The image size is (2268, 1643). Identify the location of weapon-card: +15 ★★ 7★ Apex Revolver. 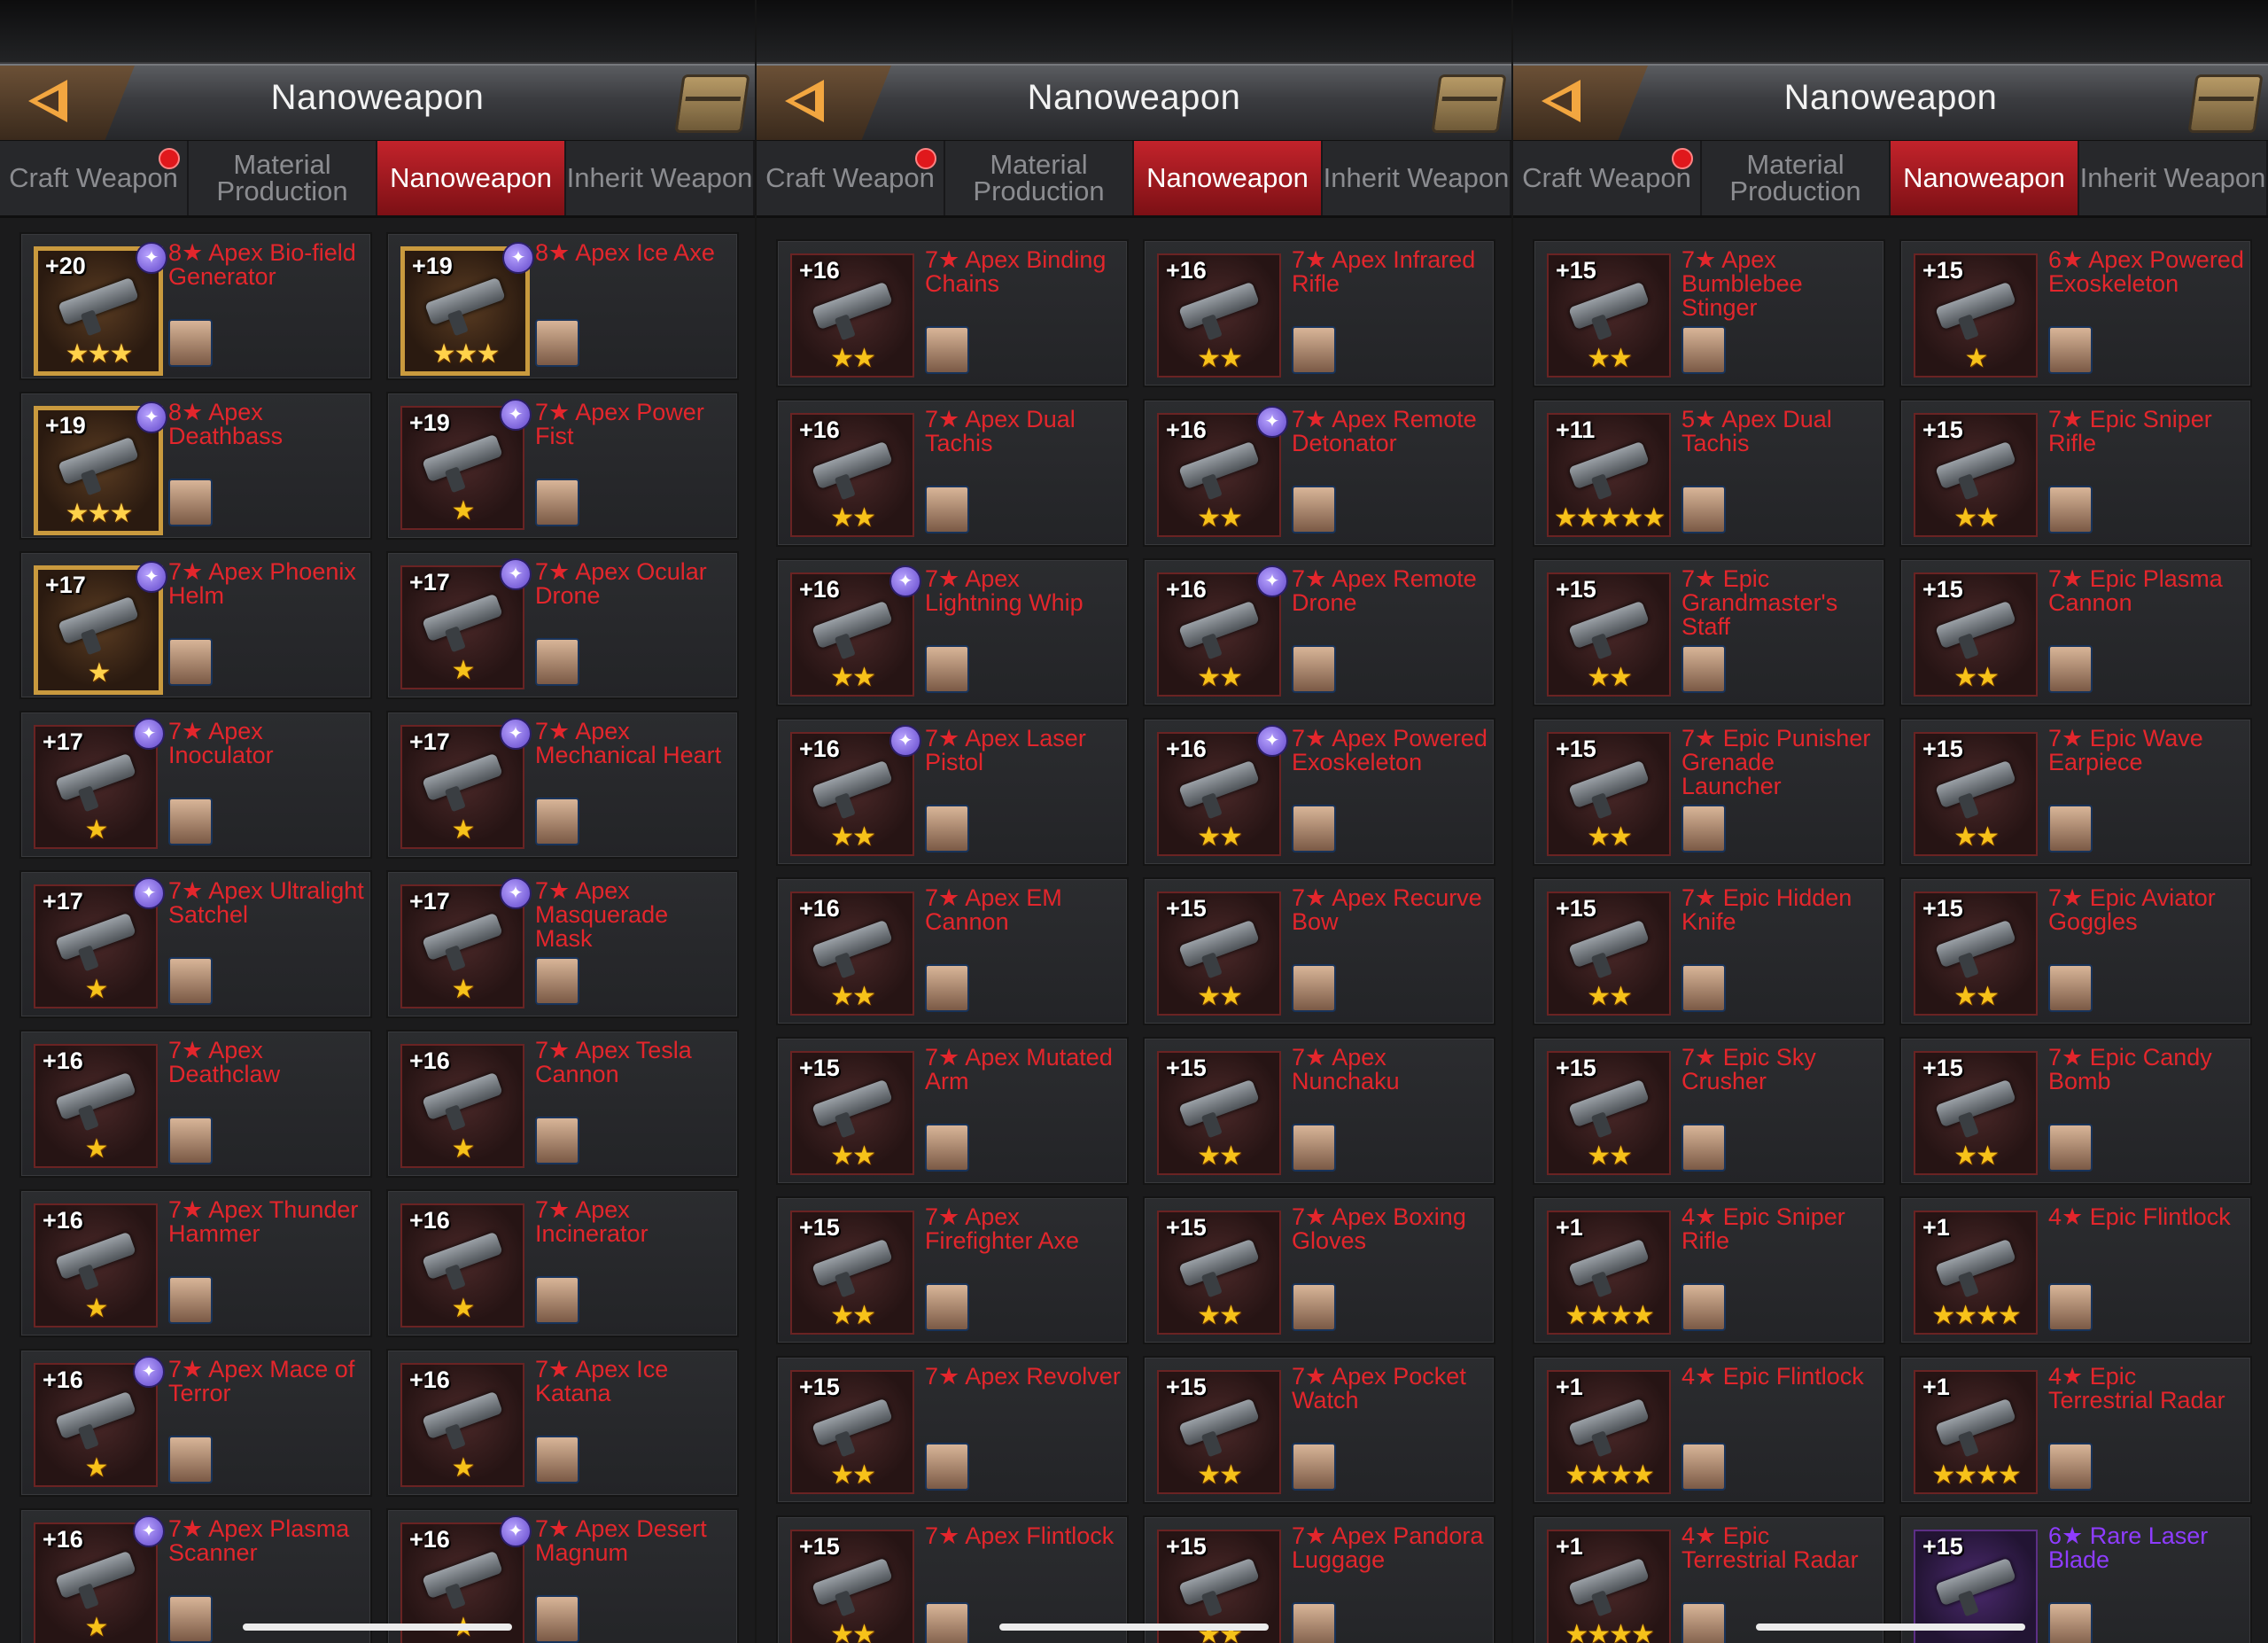
(952, 1430).